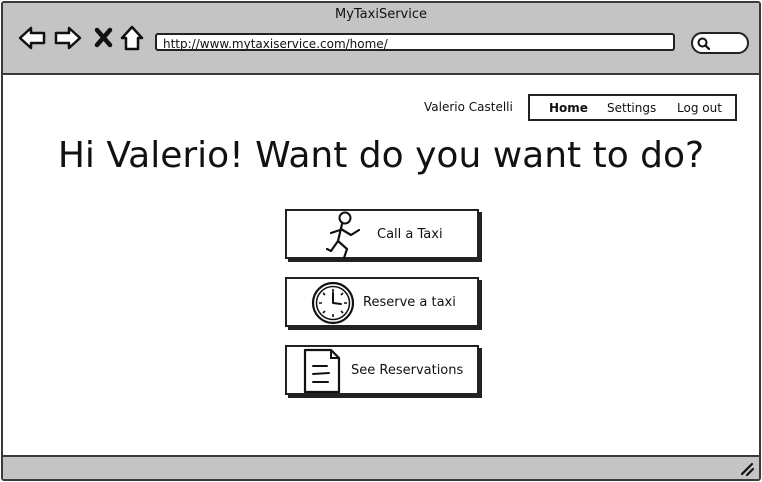  Describe the element at coordinates (720, 43) in the screenshot. I see `search-box` at that location.